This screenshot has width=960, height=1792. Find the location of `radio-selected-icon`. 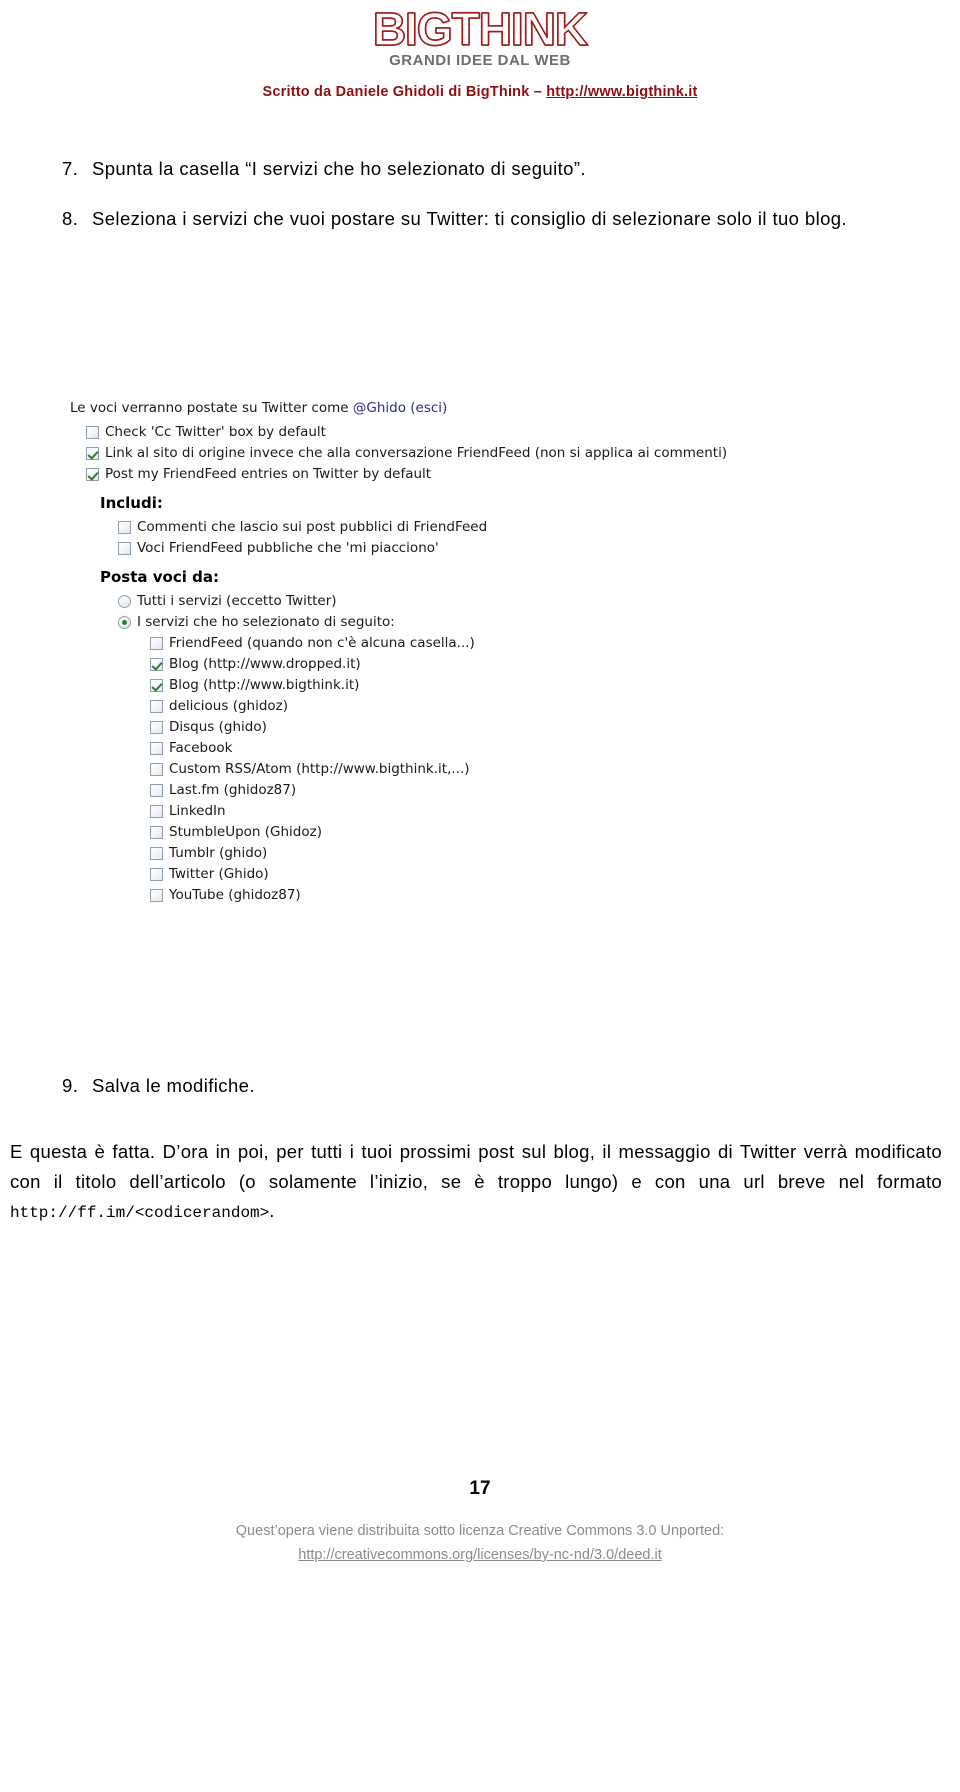

radio-selected-icon is located at coordinates (124, 623).